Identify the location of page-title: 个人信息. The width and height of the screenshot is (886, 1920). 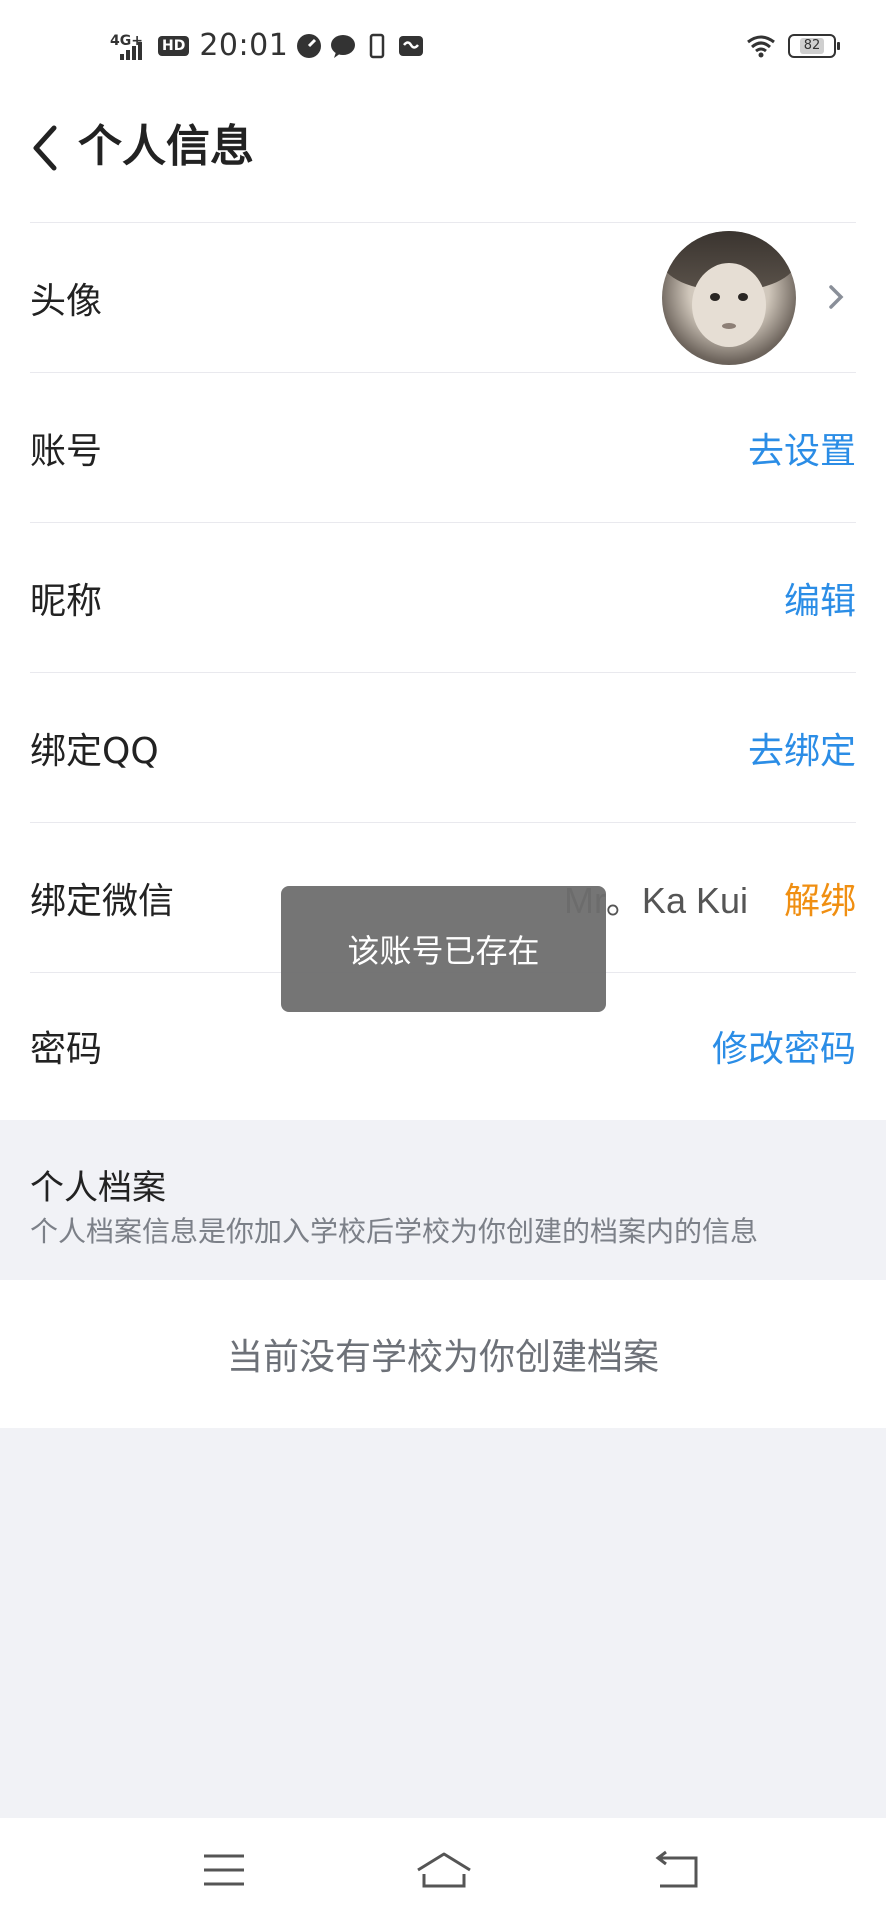
(166, 146).